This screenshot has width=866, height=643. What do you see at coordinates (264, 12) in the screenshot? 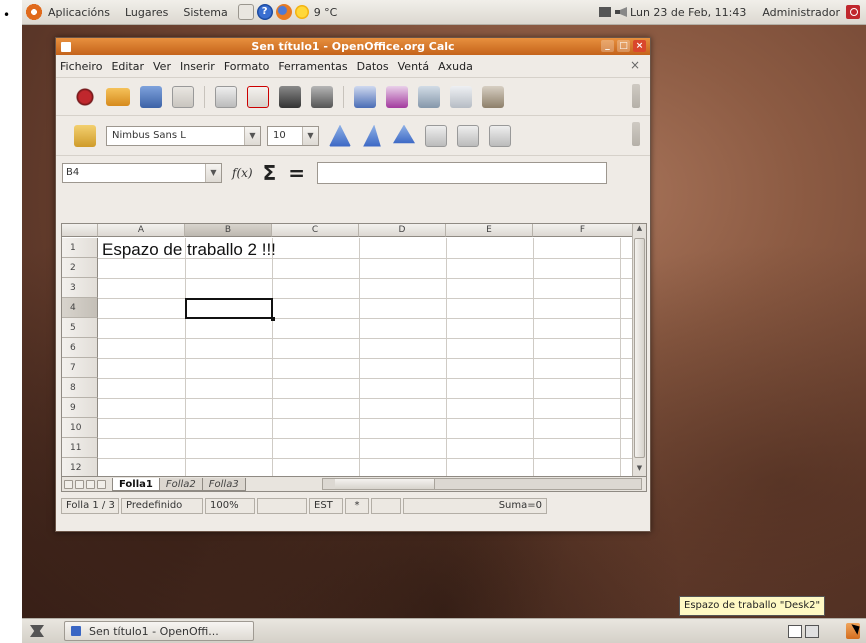
I see `help-icon: ?` at bounding box center [264, 12].